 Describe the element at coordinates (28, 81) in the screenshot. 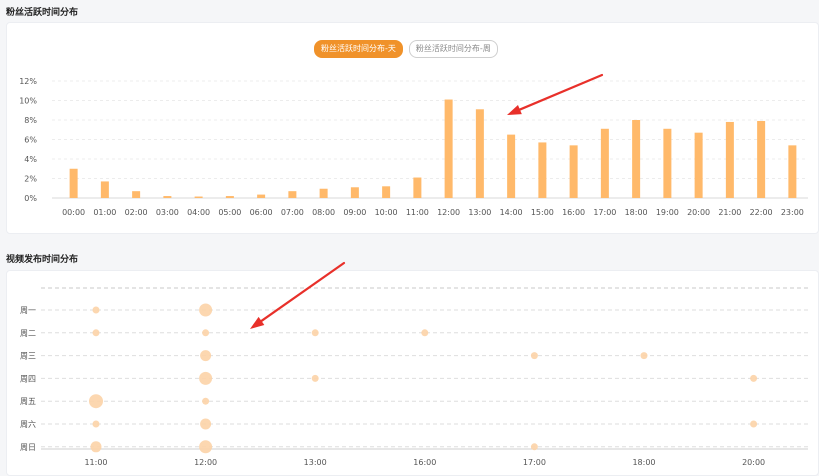

I see `y-tick-label: 12%` at that location.